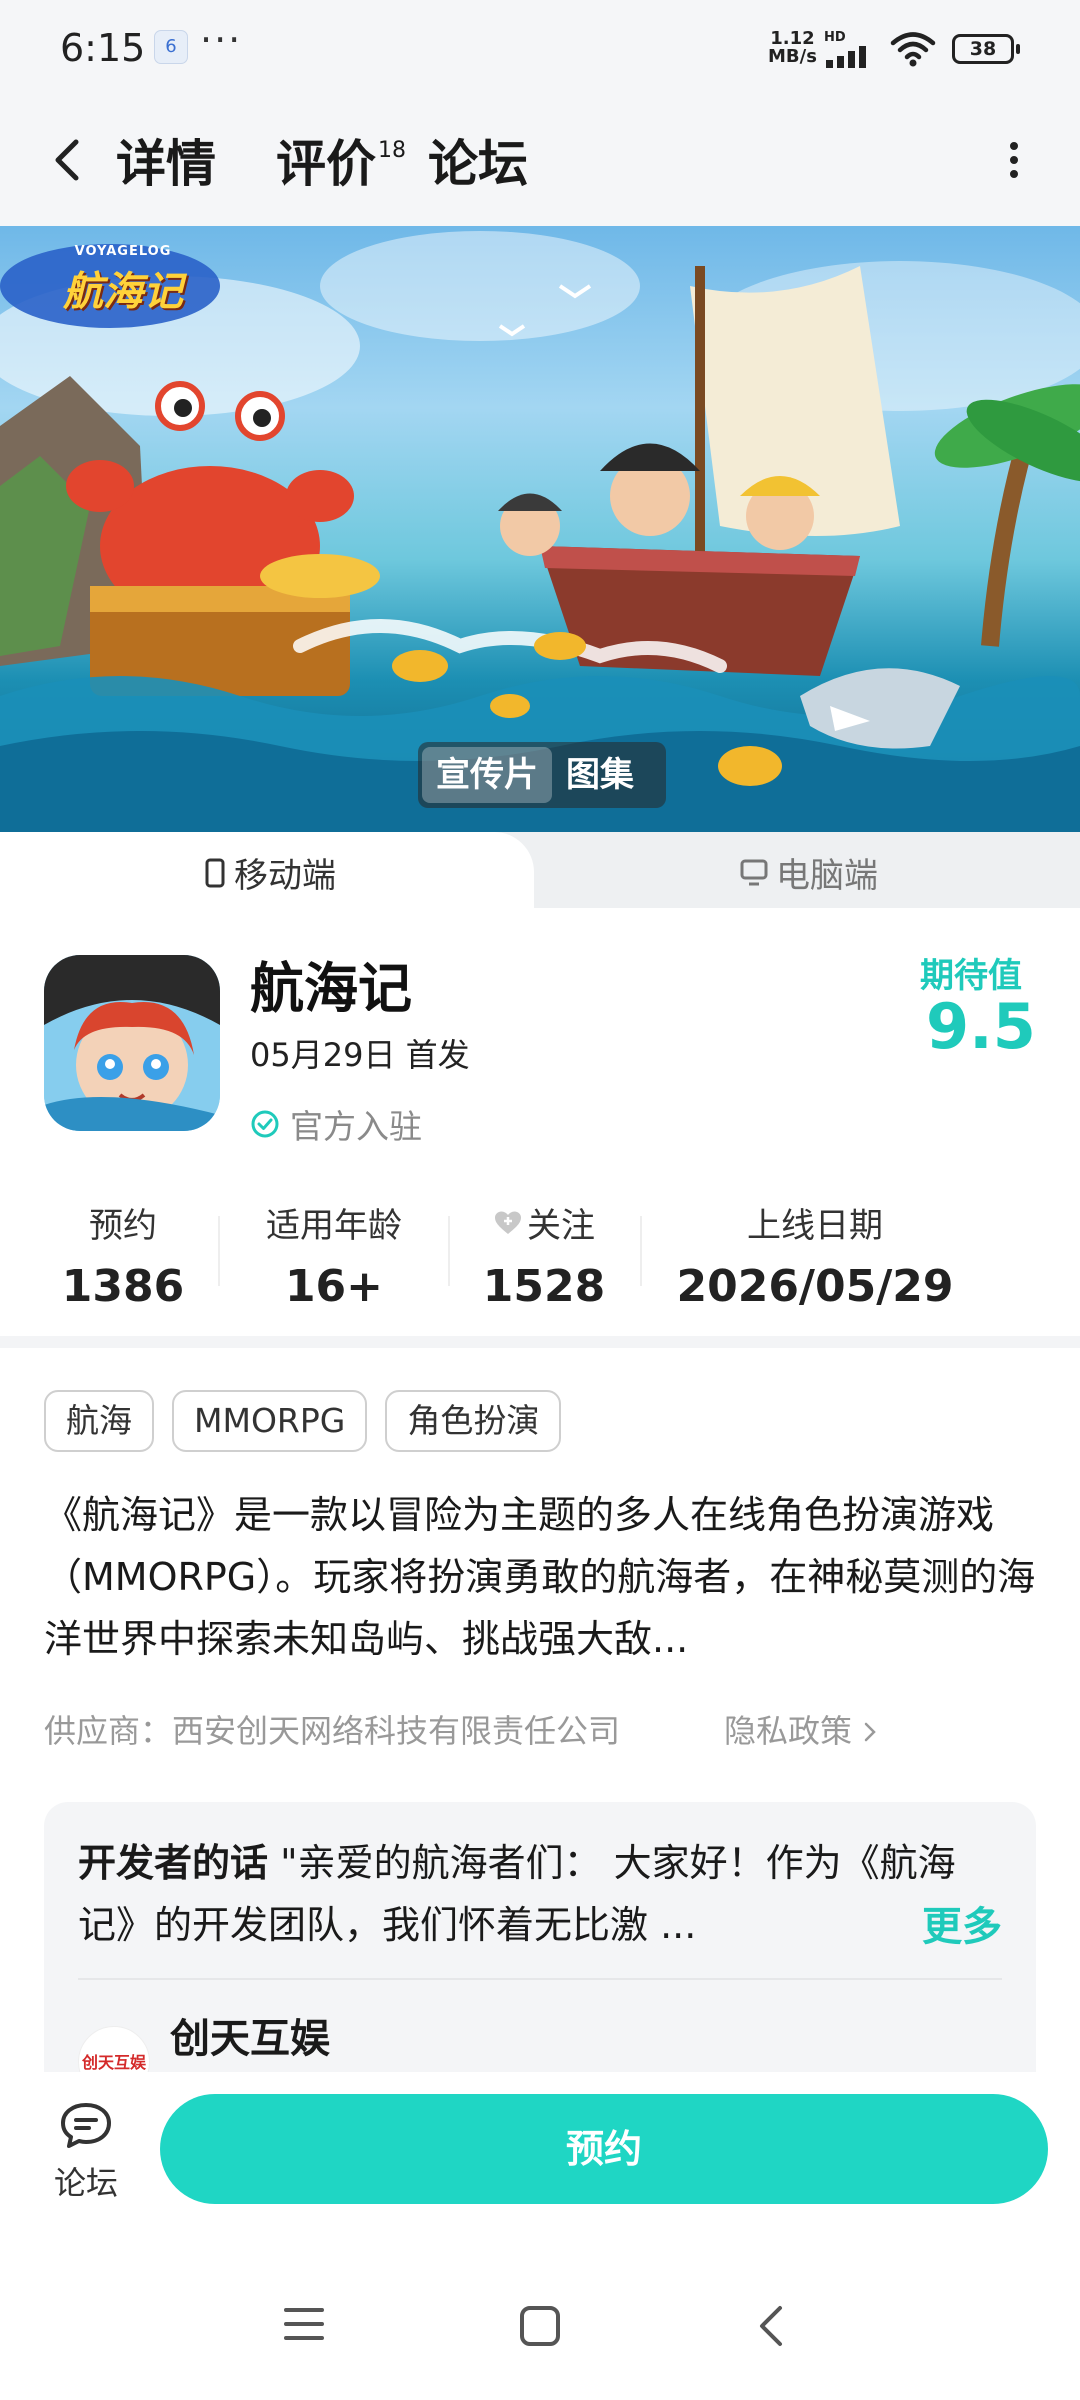 The height and width of the screenshot is (2400, 1080). What do you see at coordinates (304, 2324) in the screenshot?
I see `menu-icon` at bounding box center [304, 2324].